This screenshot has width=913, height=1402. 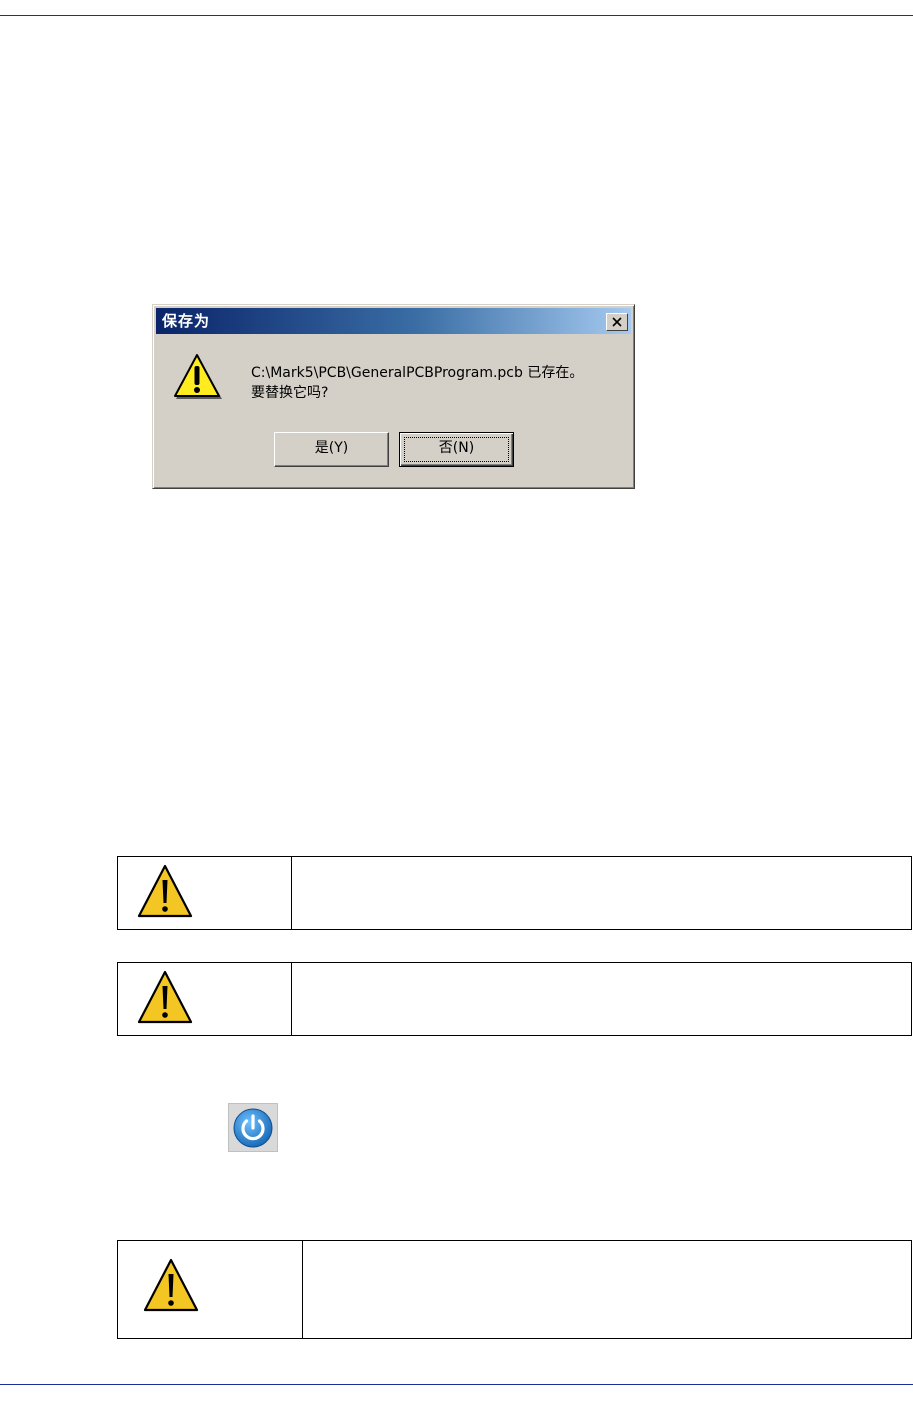 I want to click on close-button, so click(x=617, y=322).